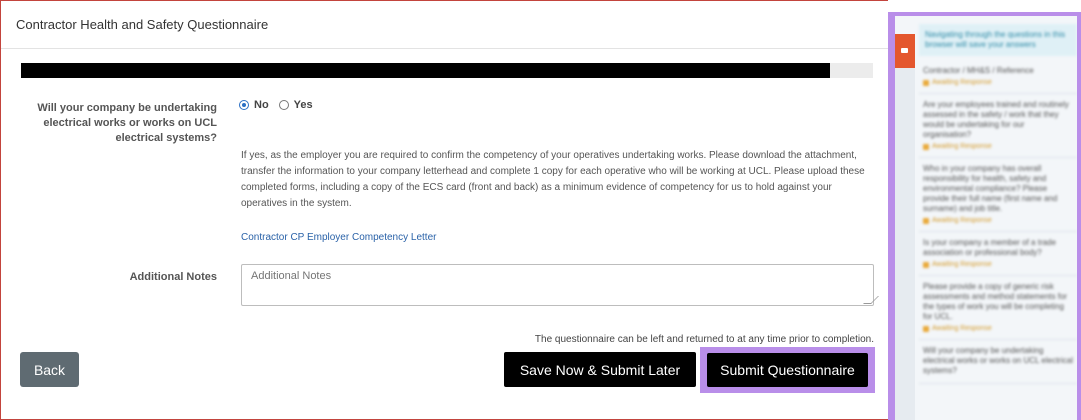 This screenshot has height=420, width=1081. Describe the element at coordinates (600, 369) in the screenshot. I see `save-submit-later-button: Save Now & Submit Later` at that location.